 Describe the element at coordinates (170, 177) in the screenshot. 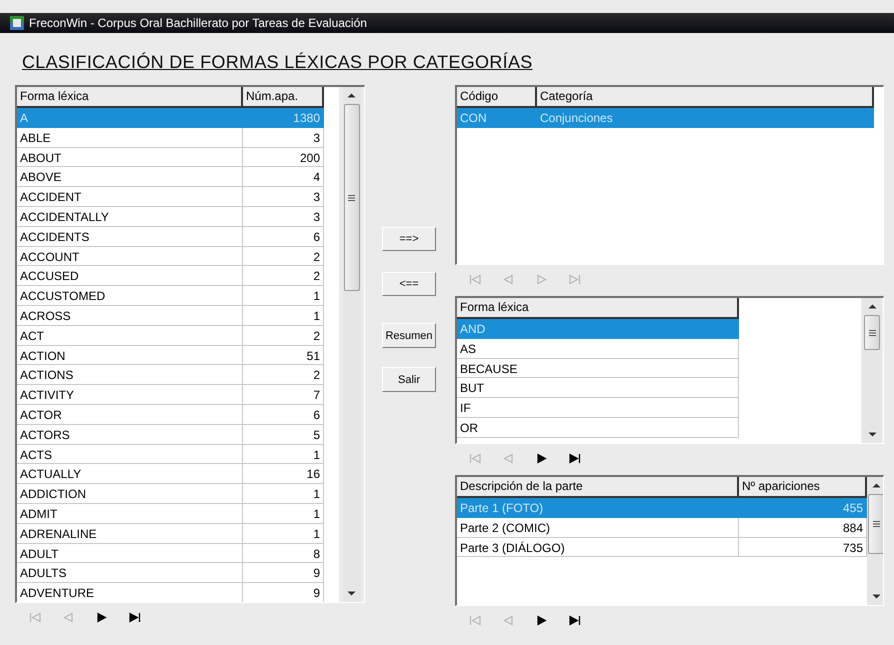

I see `table-row: ABOVE 4` at that location.